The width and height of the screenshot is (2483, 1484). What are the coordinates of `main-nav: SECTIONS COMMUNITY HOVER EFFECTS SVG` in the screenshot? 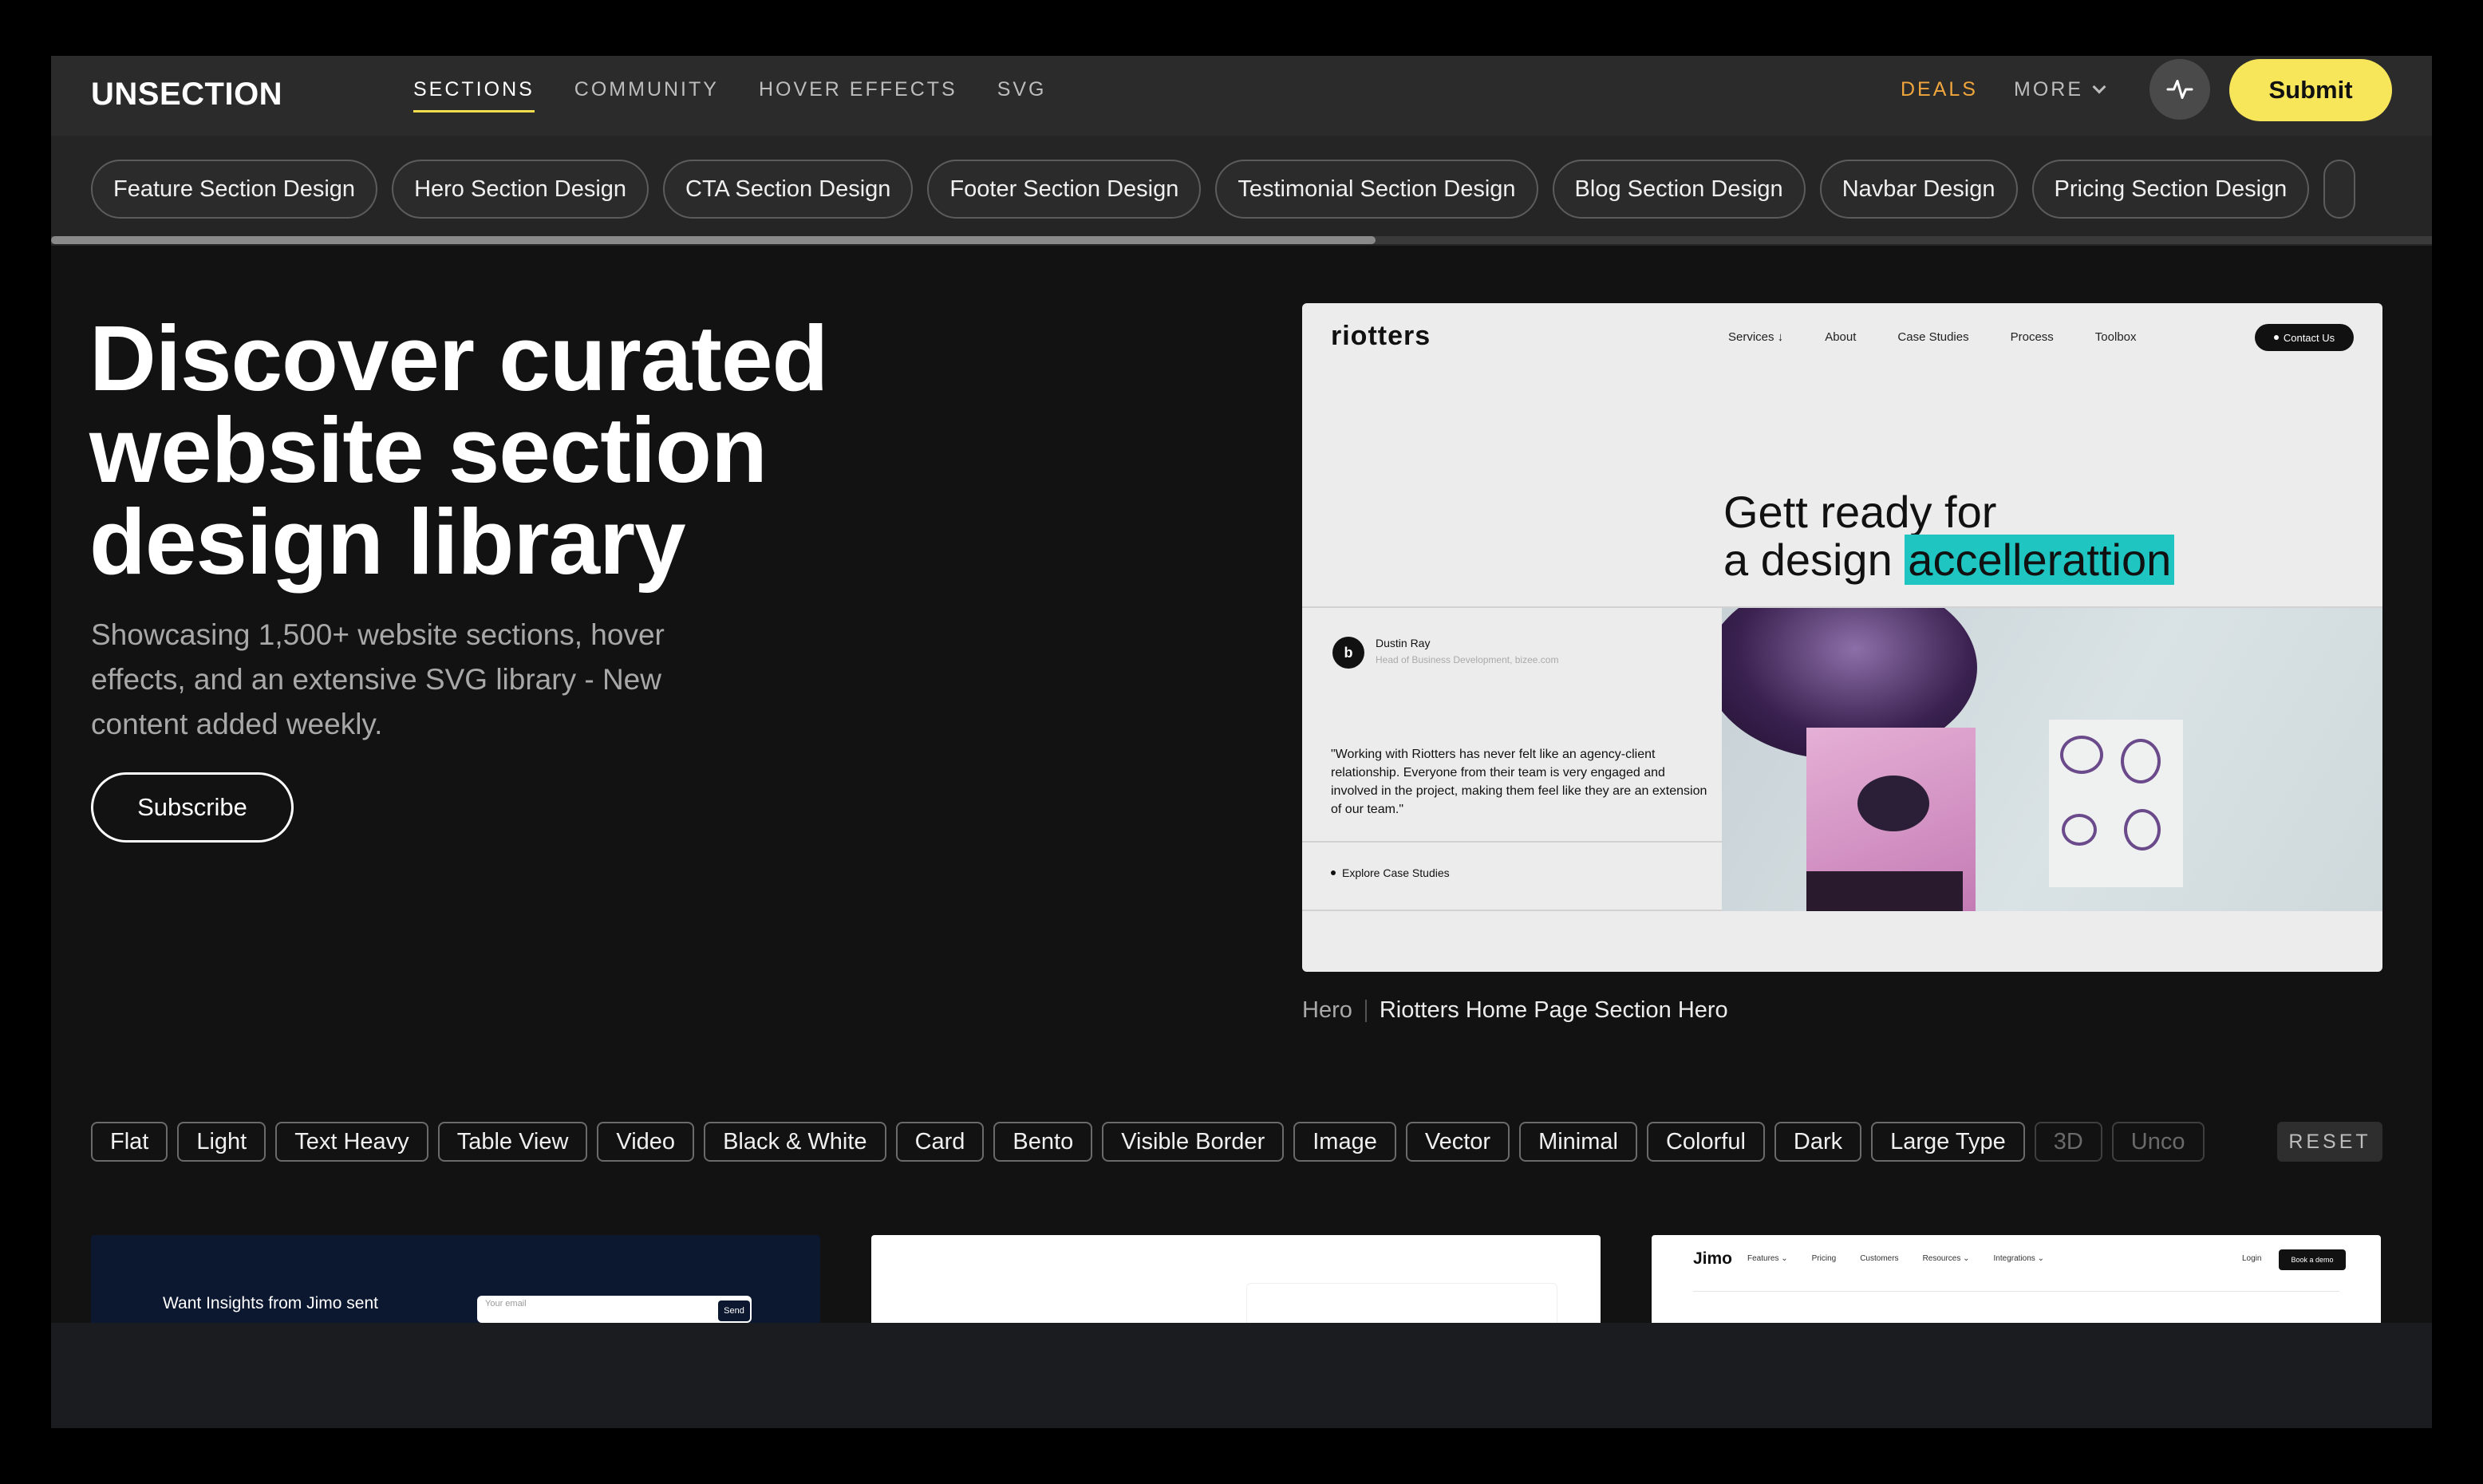 It's located at (730, 95).